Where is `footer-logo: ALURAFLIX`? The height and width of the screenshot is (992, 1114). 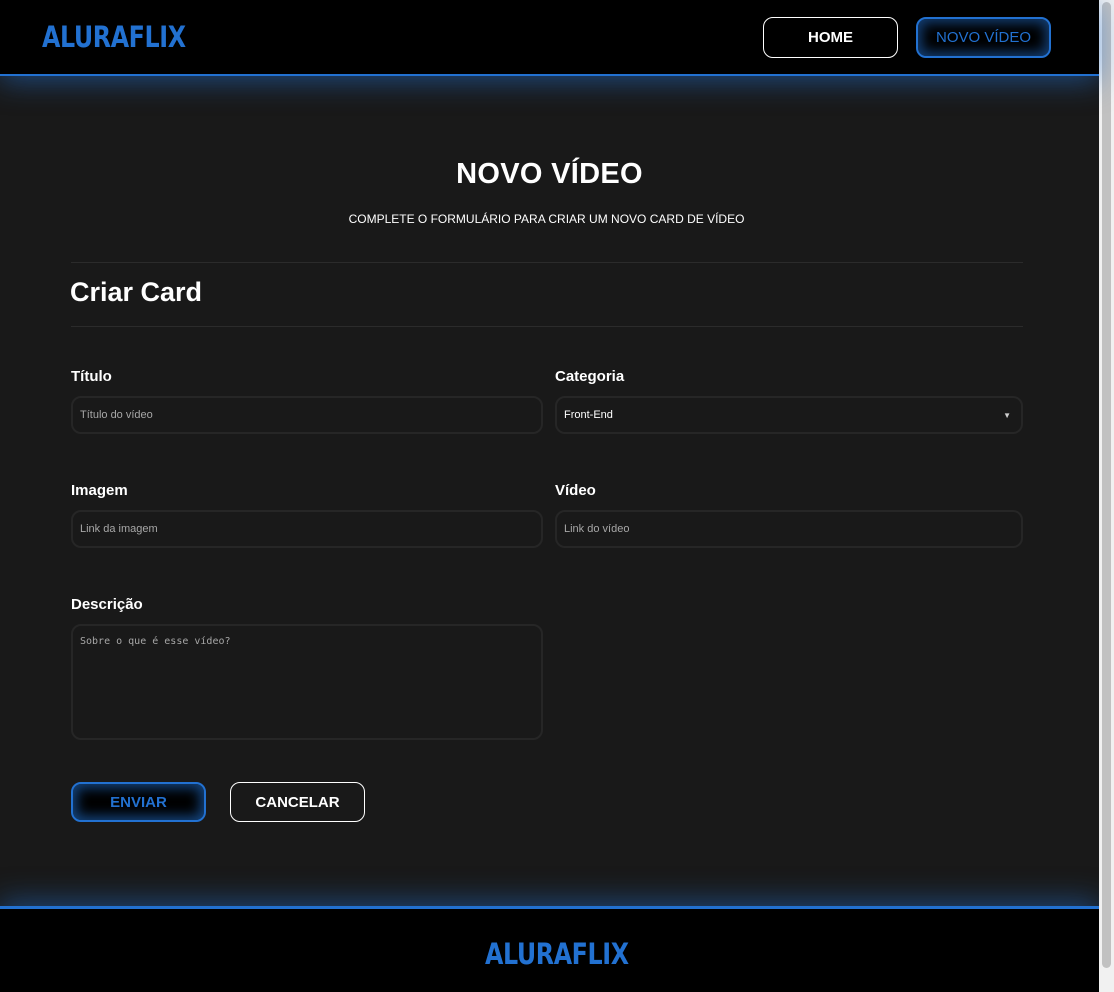 footer-logo: ALURAFLIX is located at coordinates (557, 954).